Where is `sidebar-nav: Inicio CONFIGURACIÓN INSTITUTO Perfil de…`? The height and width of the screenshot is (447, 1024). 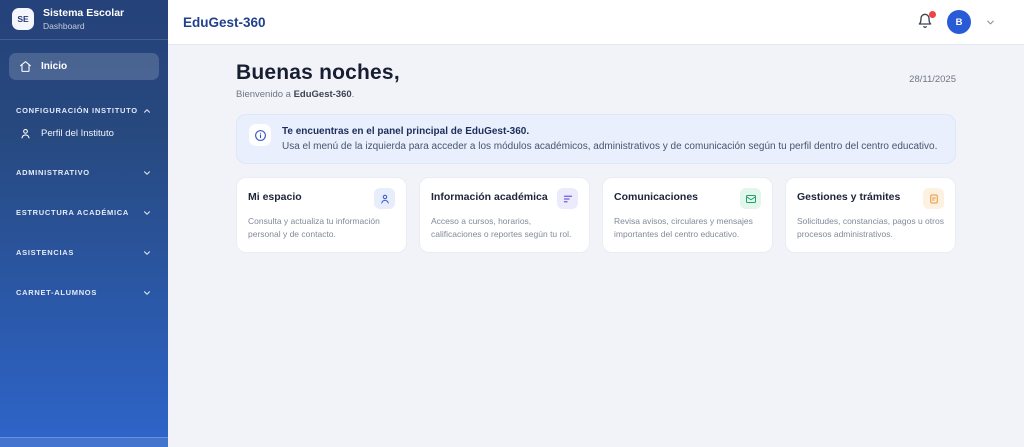
sidebar-nav: Inicio CONFIGURACIÓN INSTITUTO Perfil de… is located at coordinates (84, 238).